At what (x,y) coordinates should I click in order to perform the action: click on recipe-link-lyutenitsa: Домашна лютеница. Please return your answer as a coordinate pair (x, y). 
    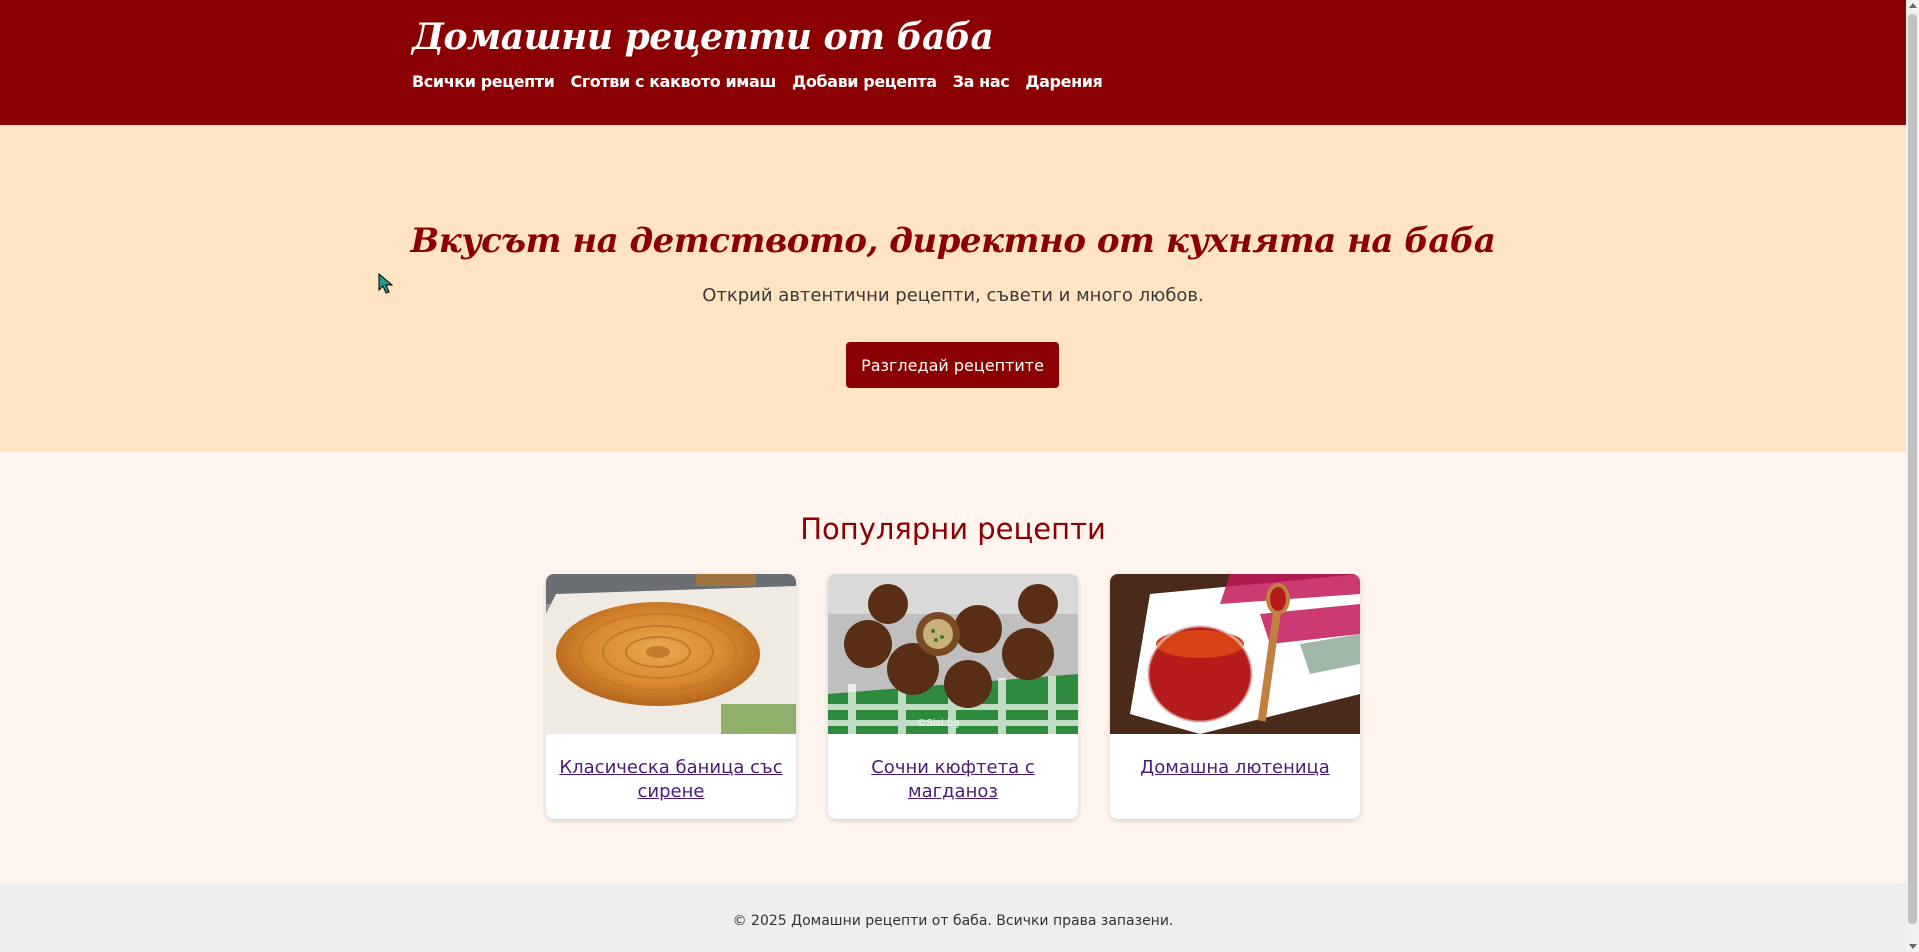
    Looking at the image, I should click on (1235, 768).